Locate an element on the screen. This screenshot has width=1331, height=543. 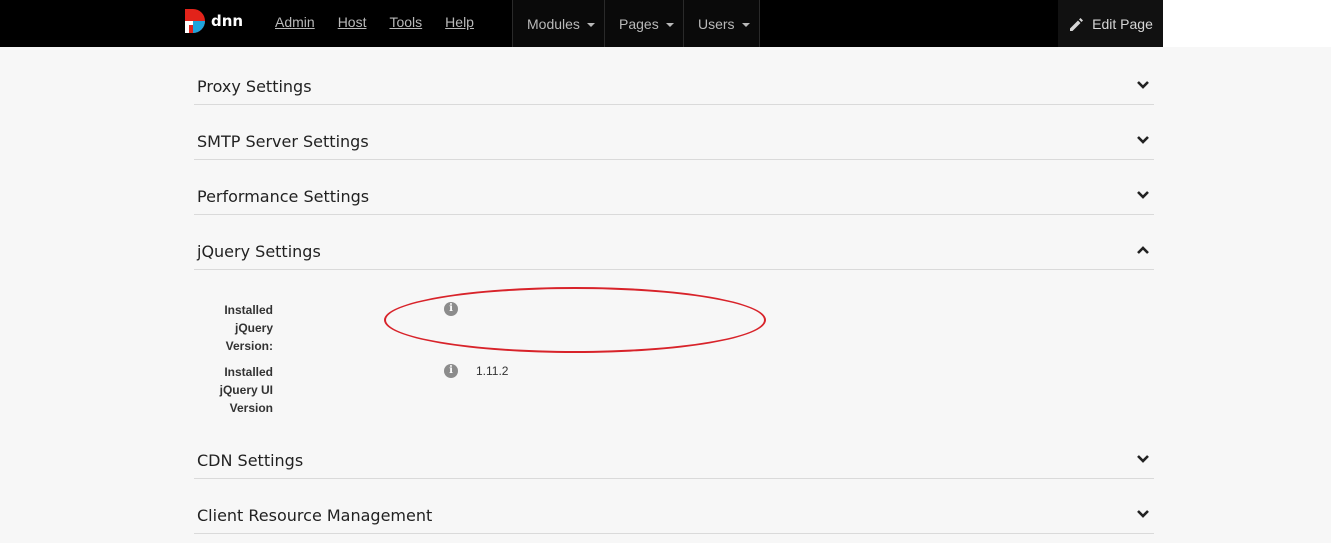
users-menu: Users is located at coordinates (721, 23).